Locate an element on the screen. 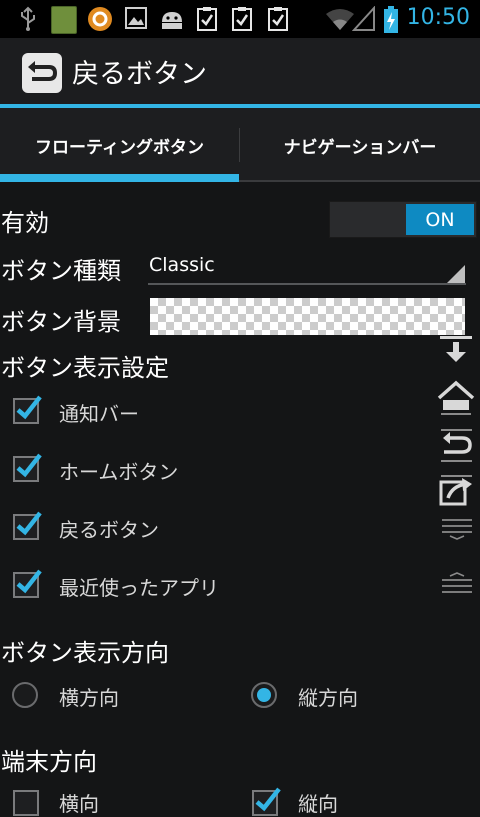 The image size is (480, 817). button-type-label: ボタン種類 is located at coordinates (61, 271).